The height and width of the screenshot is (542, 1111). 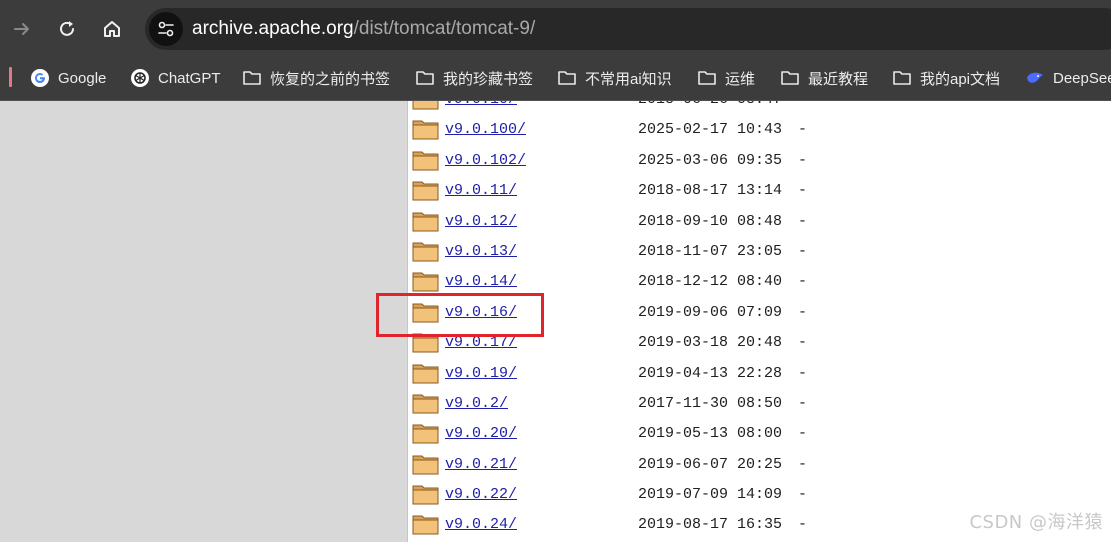 What do you see at coordinates (710, 373) in the screenshot?
I see `last-modified: 2019-04-13 22:28` at bounding box center [710, 373].